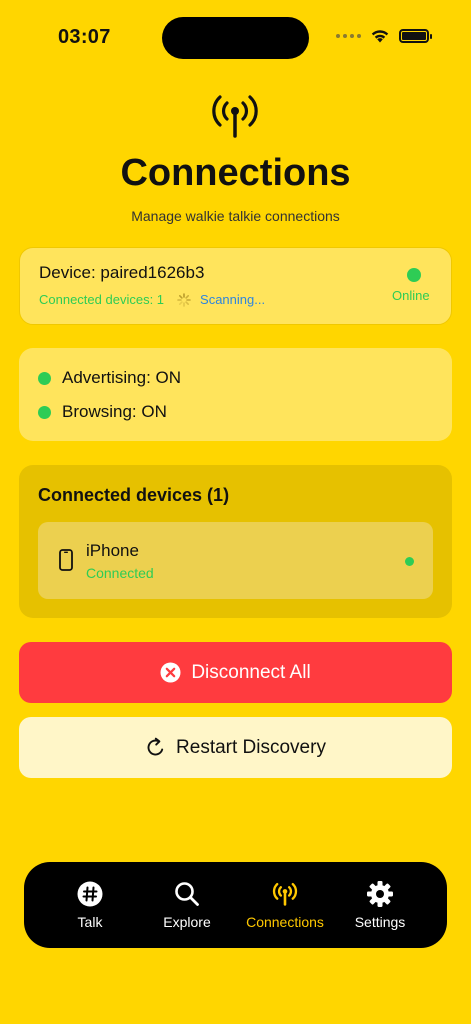 The width and height of the screenshot is (471, 1024). What do you see at coordinates (411, 295) in the screenshot?
I see `online-label: Online` at bounding box center [411, 295].